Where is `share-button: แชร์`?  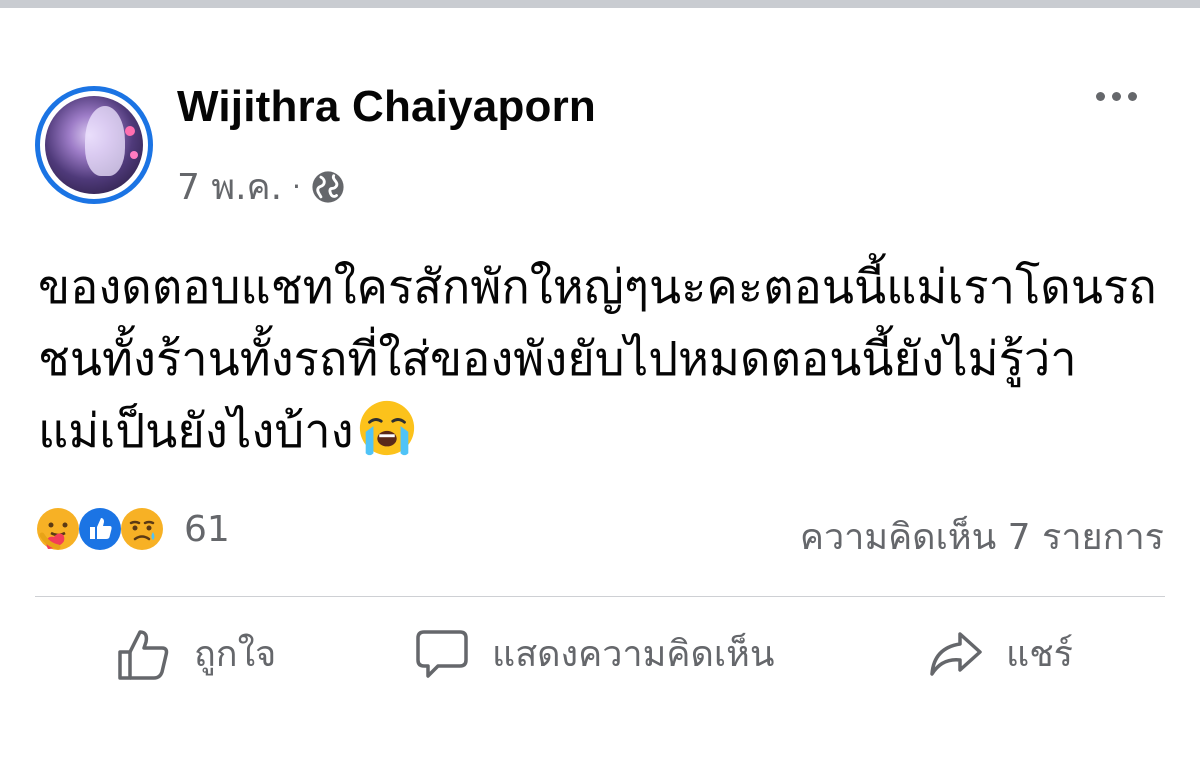 share-button: แชร์ is located at coordinates (1000, 653).